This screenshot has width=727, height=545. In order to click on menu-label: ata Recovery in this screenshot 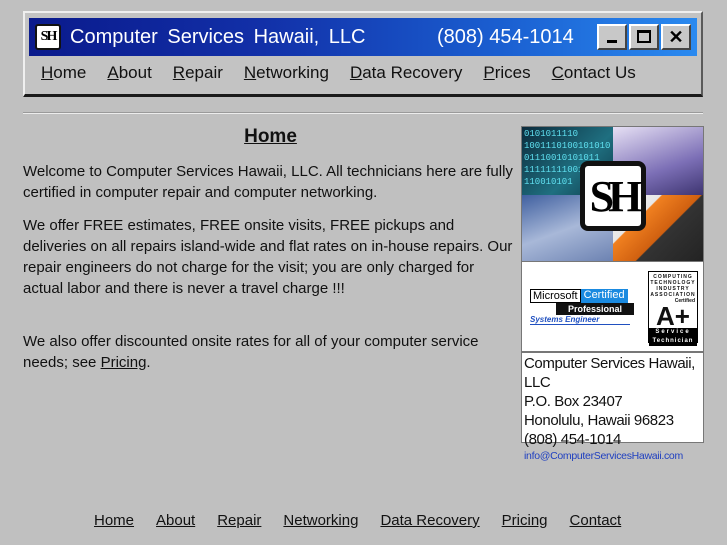, I will do `click(412, 72)`.